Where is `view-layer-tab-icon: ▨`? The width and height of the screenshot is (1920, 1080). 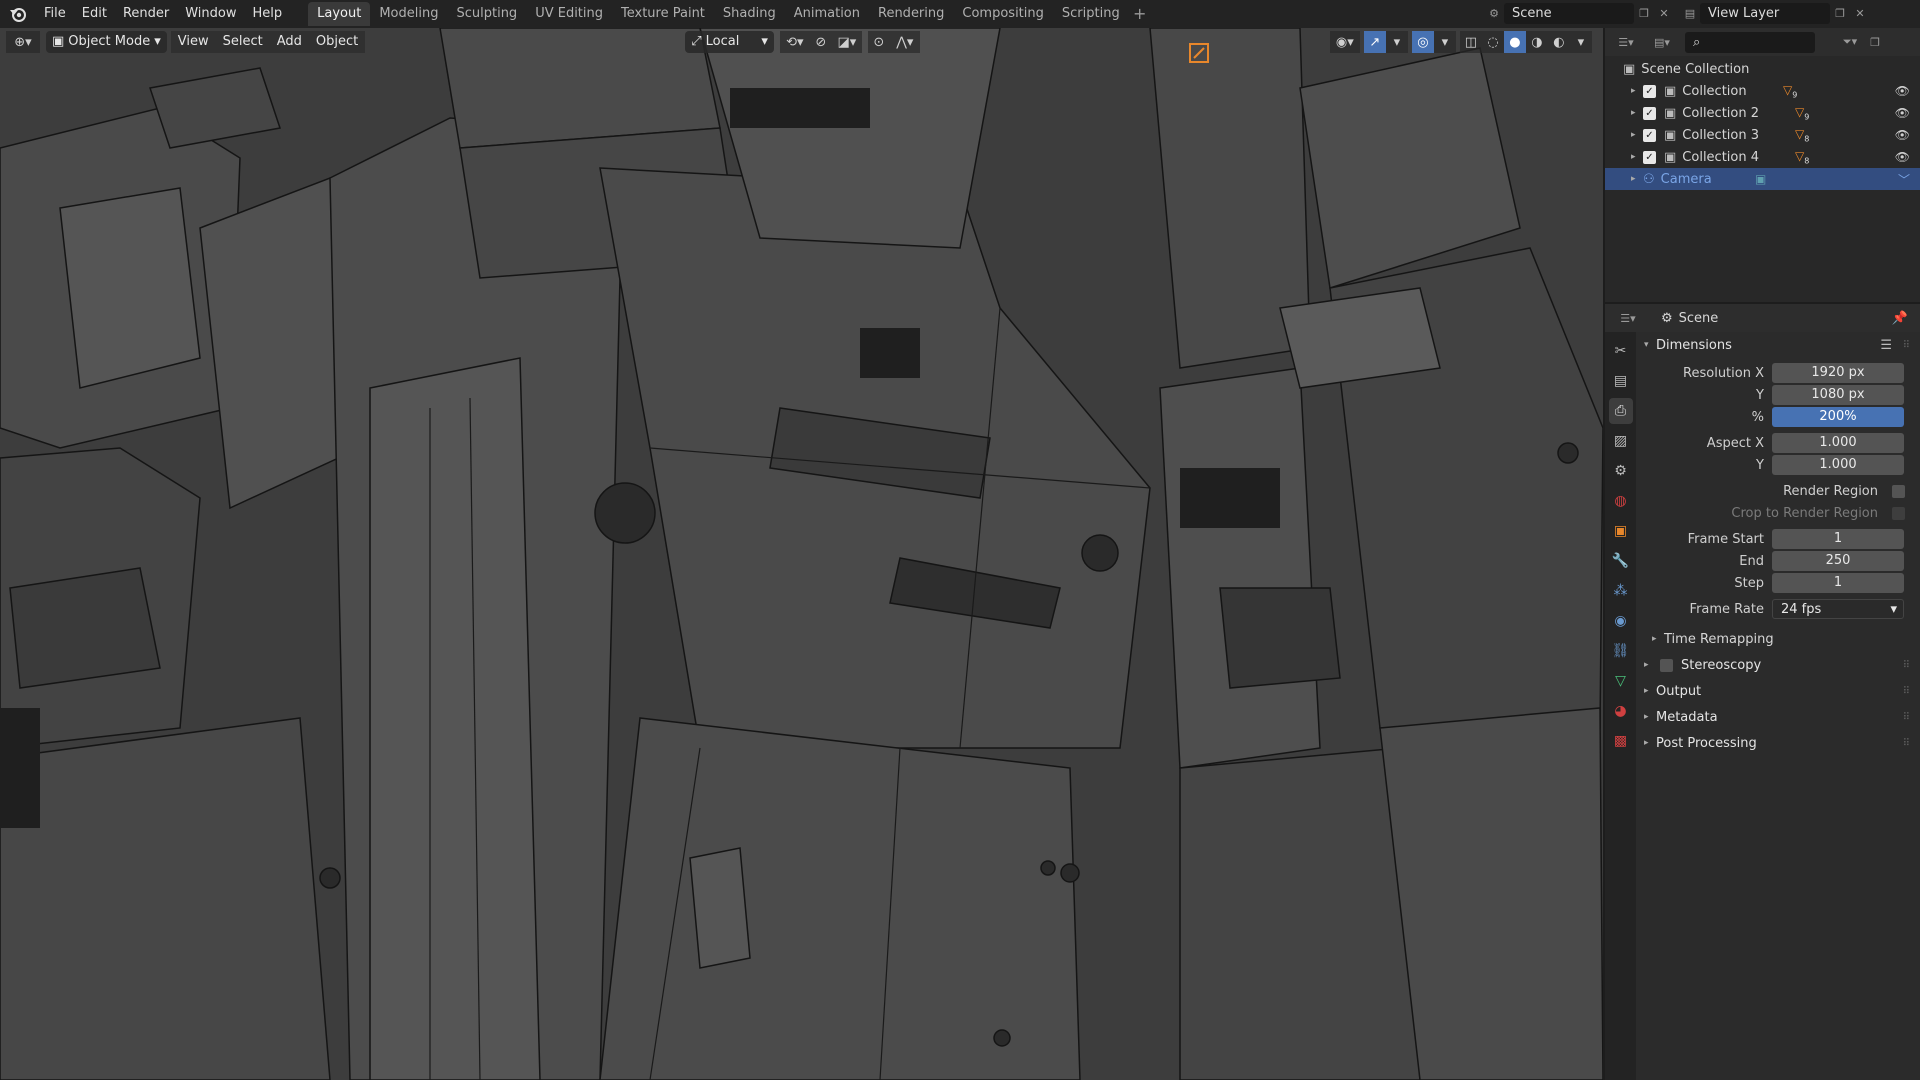 view-layer-tab-icon: ▨ is located at coordinates (1621, 441).